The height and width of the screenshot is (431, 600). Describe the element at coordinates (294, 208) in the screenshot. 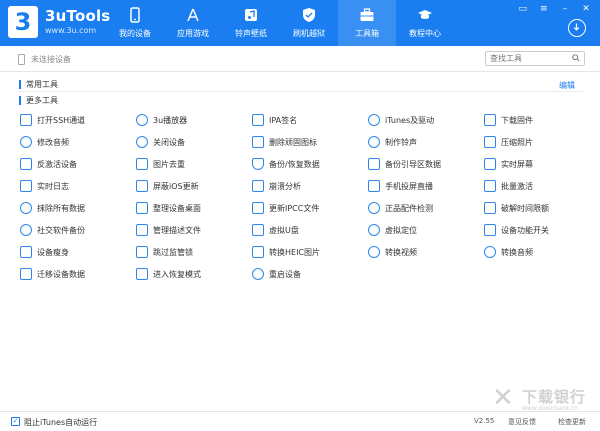

I see `tool-label: 更新IPCC文件` at that location.